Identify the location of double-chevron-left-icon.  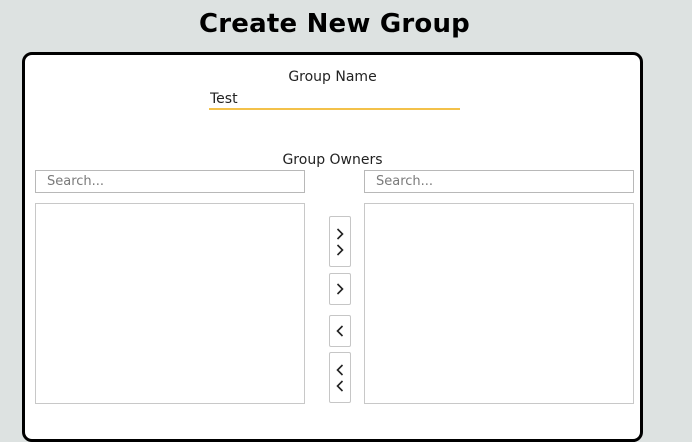
(340, 377).